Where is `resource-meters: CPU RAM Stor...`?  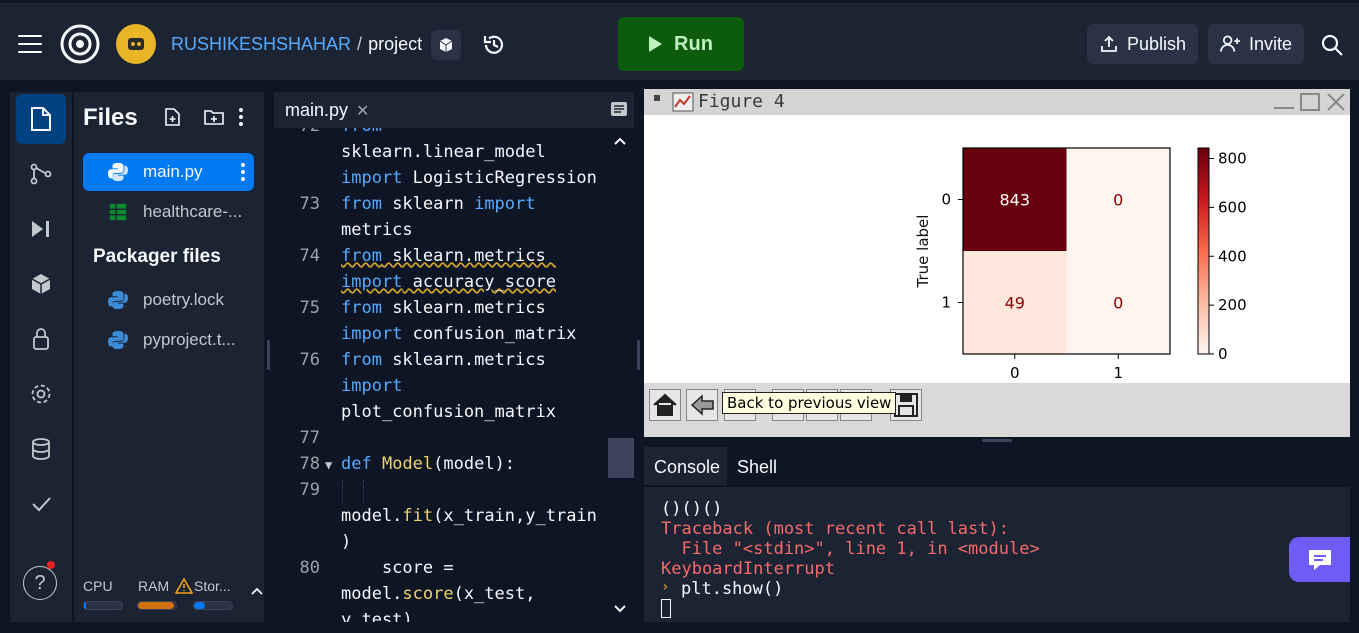
resource-meters: CPU RAM Stor... is located at coordinates (169, 597).